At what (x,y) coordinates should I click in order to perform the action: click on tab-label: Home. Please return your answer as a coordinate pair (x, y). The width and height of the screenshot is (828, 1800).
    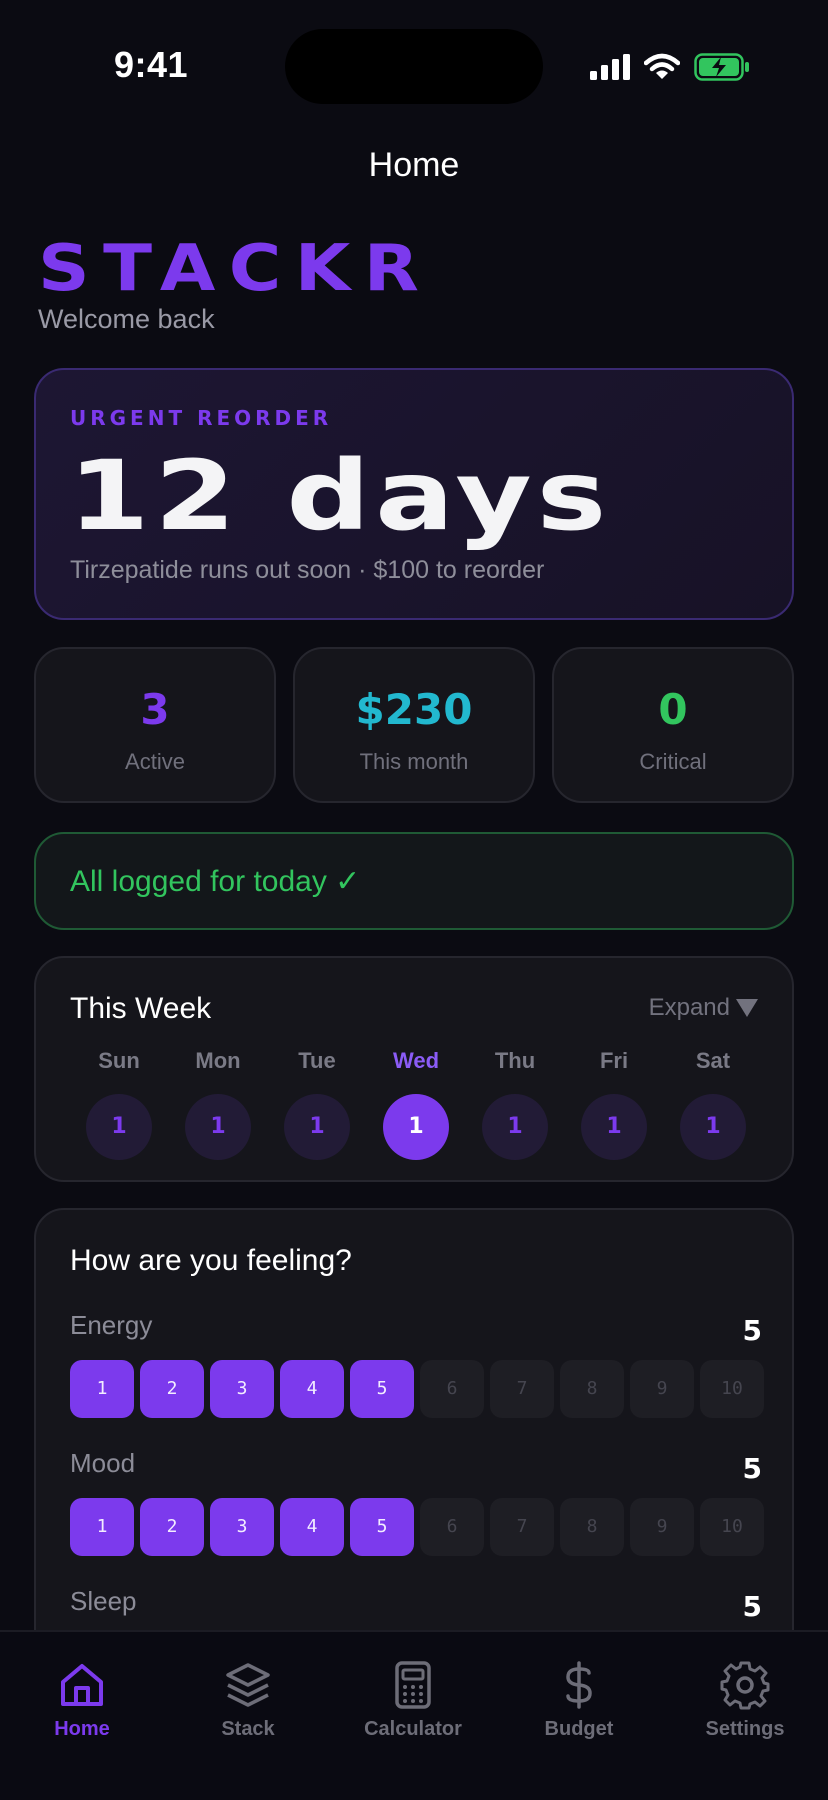
    Looking at the image, I should click on (82, 1729).